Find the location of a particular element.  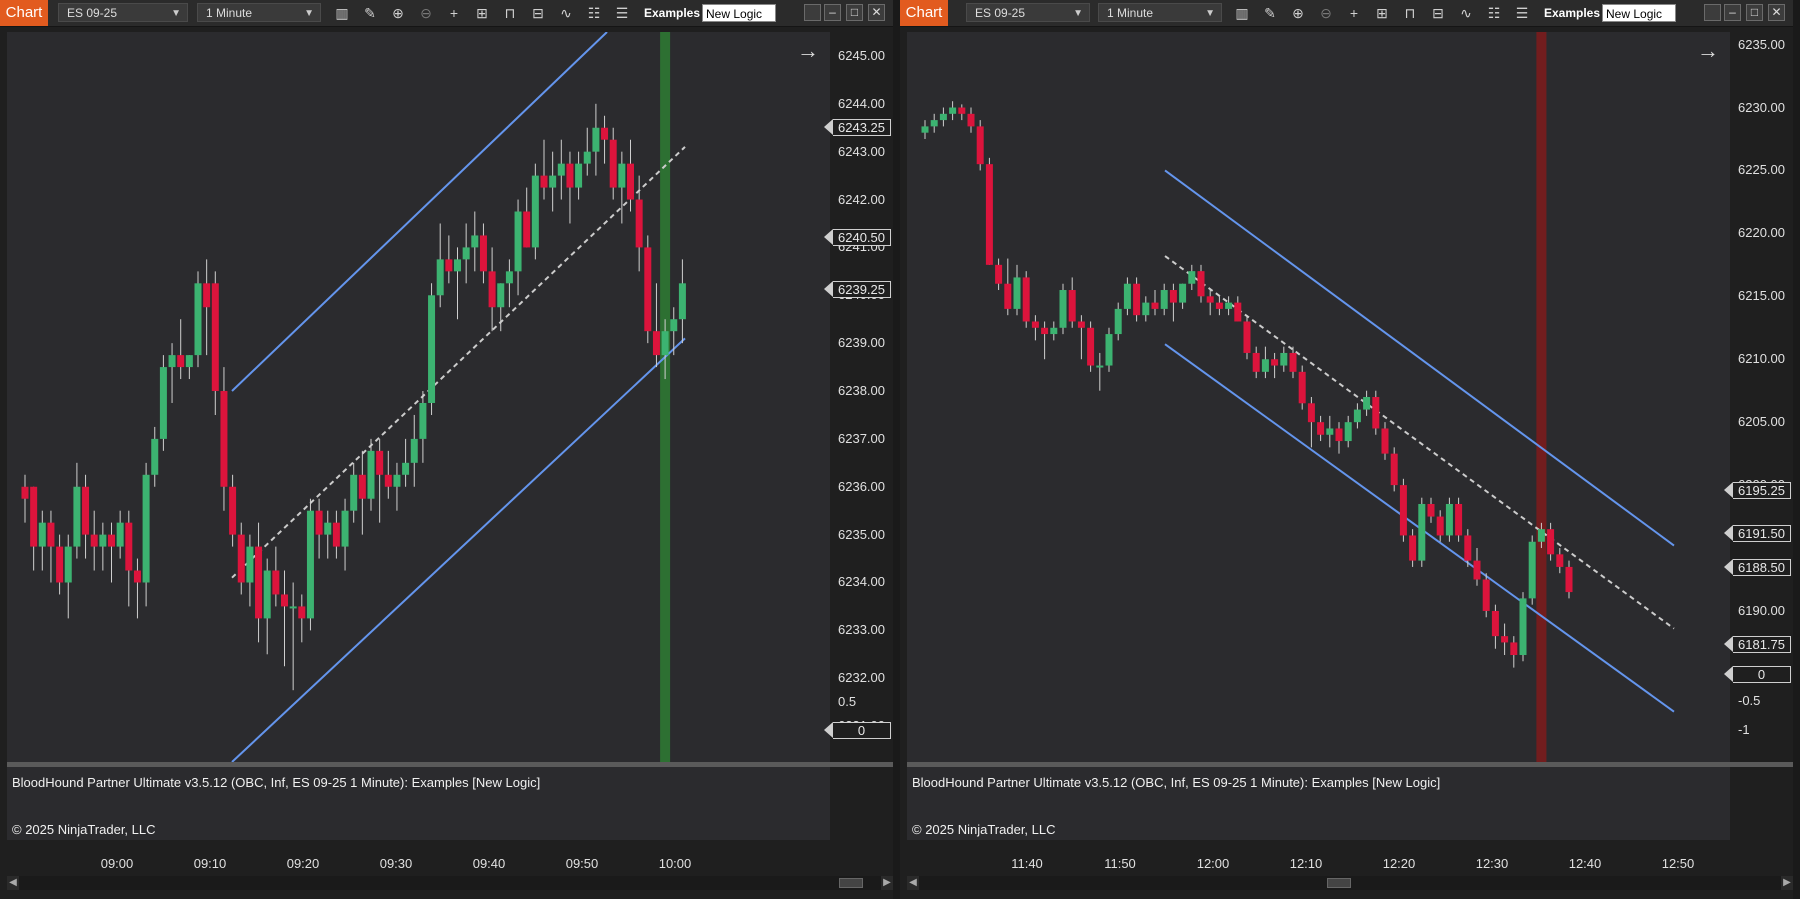

price-marker: 6240.50 is located at coordinates (857, 237).